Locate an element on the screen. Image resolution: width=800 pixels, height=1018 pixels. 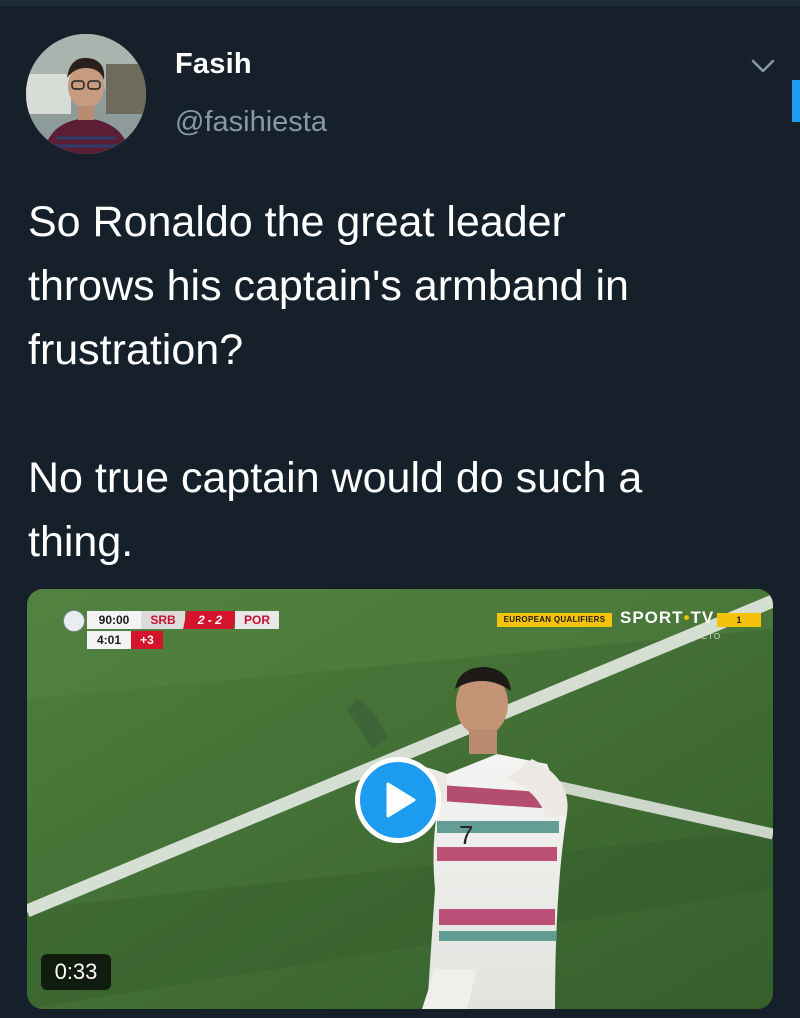
play-button is located at coordinates (398, 800).